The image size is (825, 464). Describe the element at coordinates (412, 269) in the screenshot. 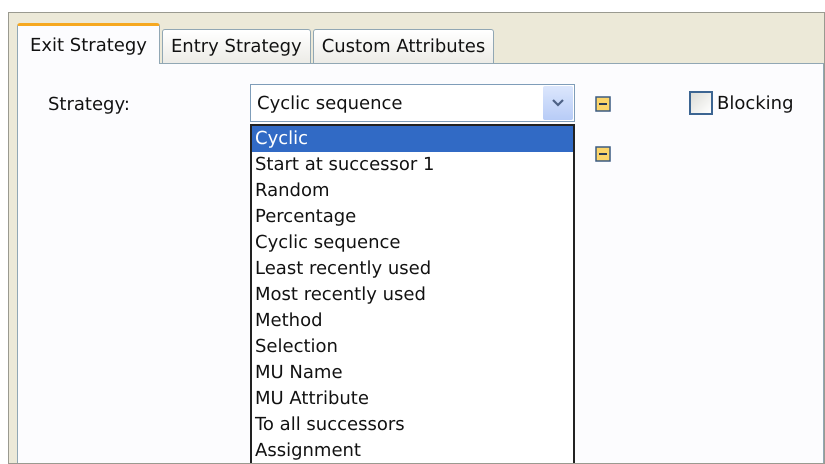

I see `dropdown-option: Least recently used` at that location.